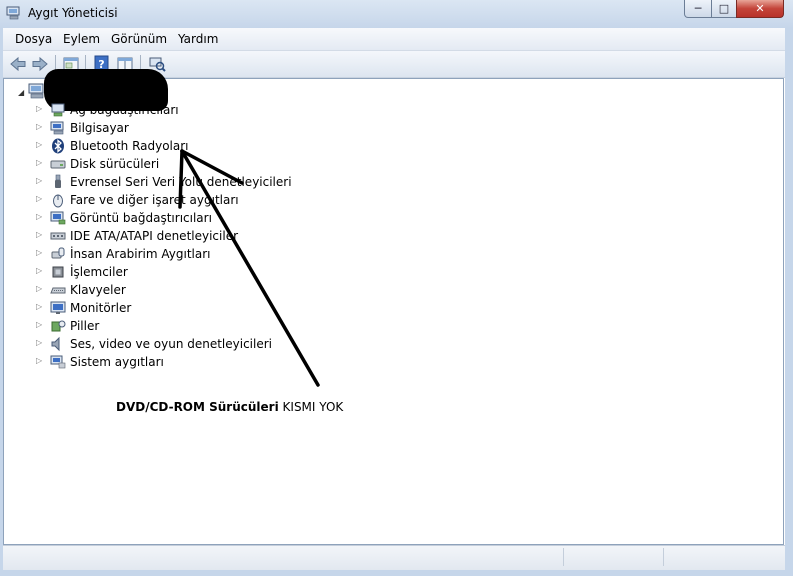 The width and height of the screenshot is (793, 576). Describe the element at coordinates (396, 14) in the screenshot. I see `title-bar: Aygıt Yöneticisi ─ □ ✕` at that location.